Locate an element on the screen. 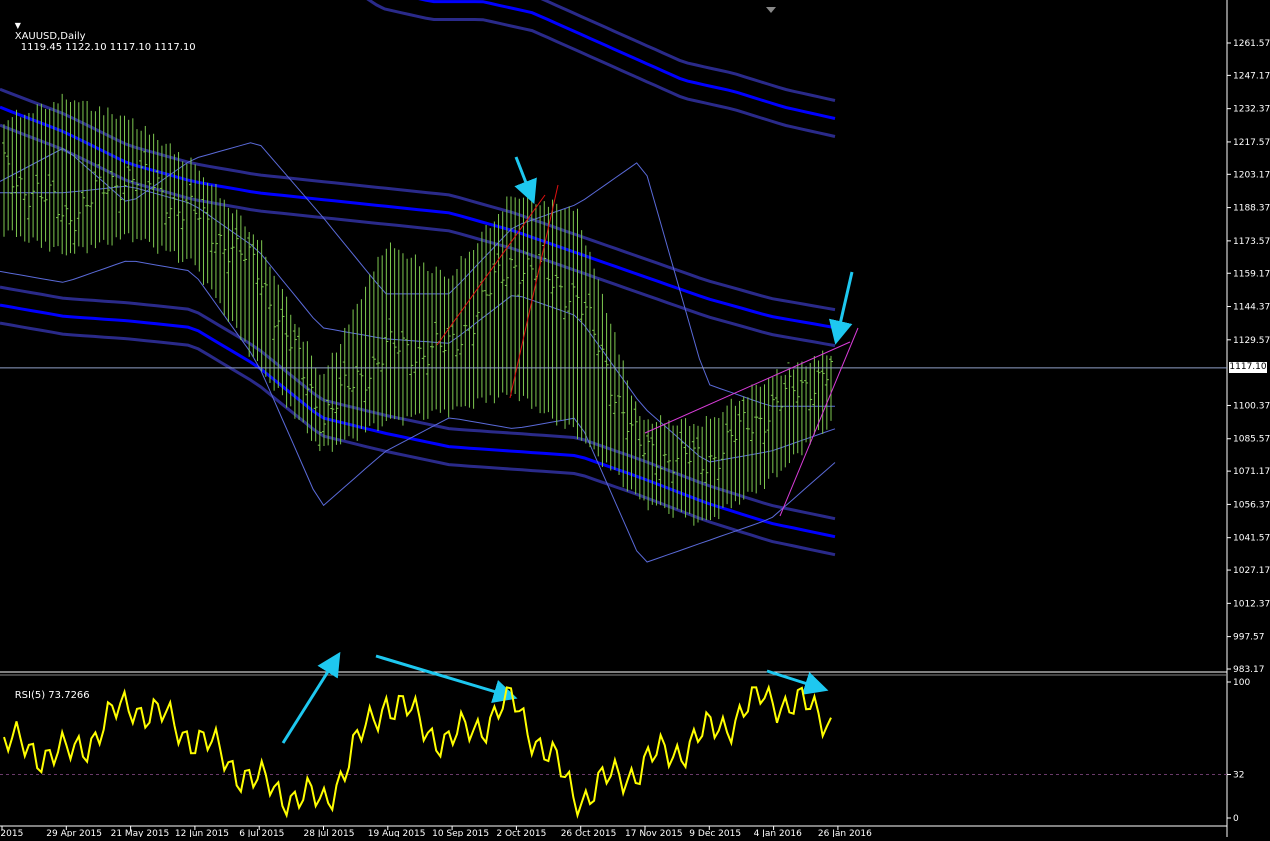  price-tag: 1117.10 is located at coordinates (1248, 367).